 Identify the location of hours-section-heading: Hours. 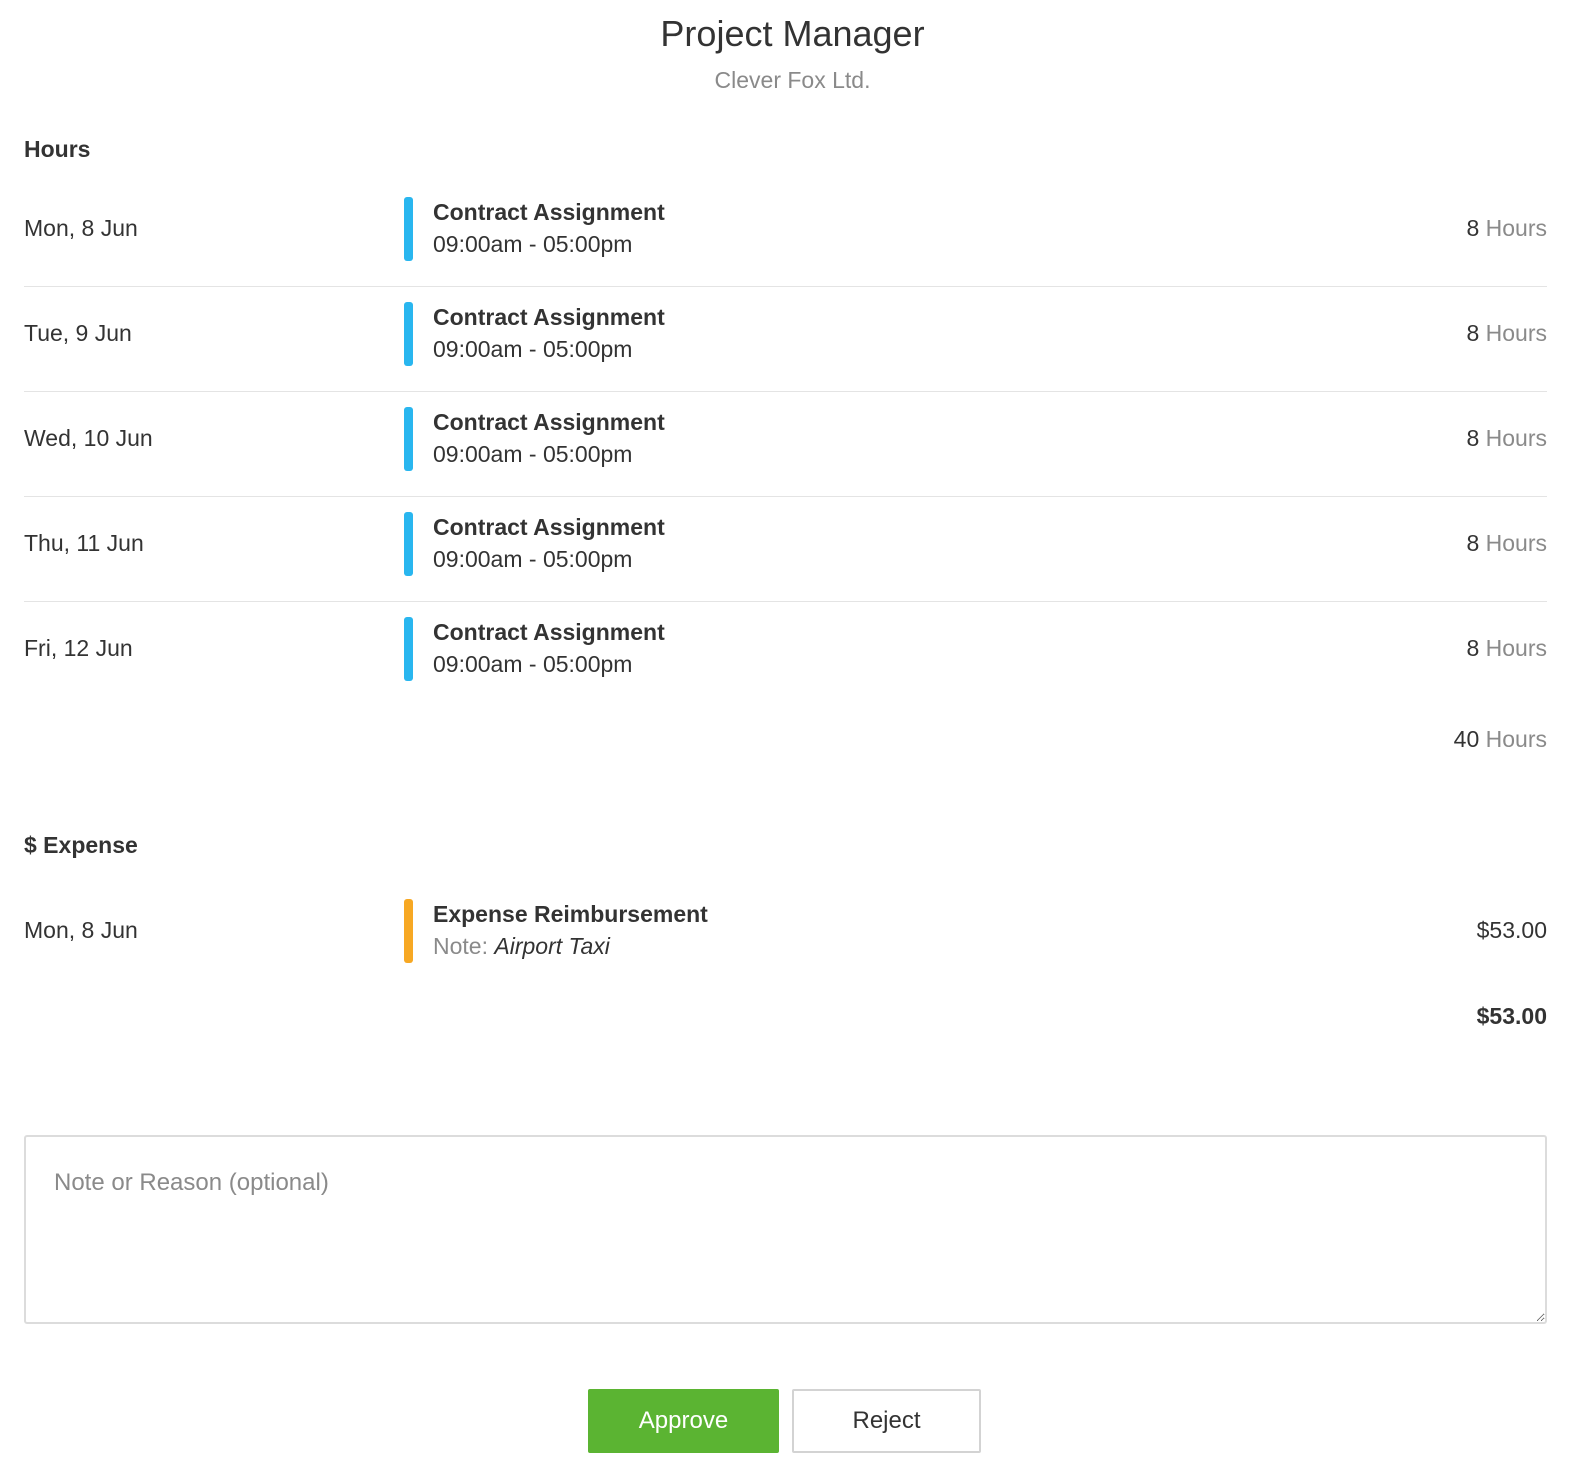
(57, 149).